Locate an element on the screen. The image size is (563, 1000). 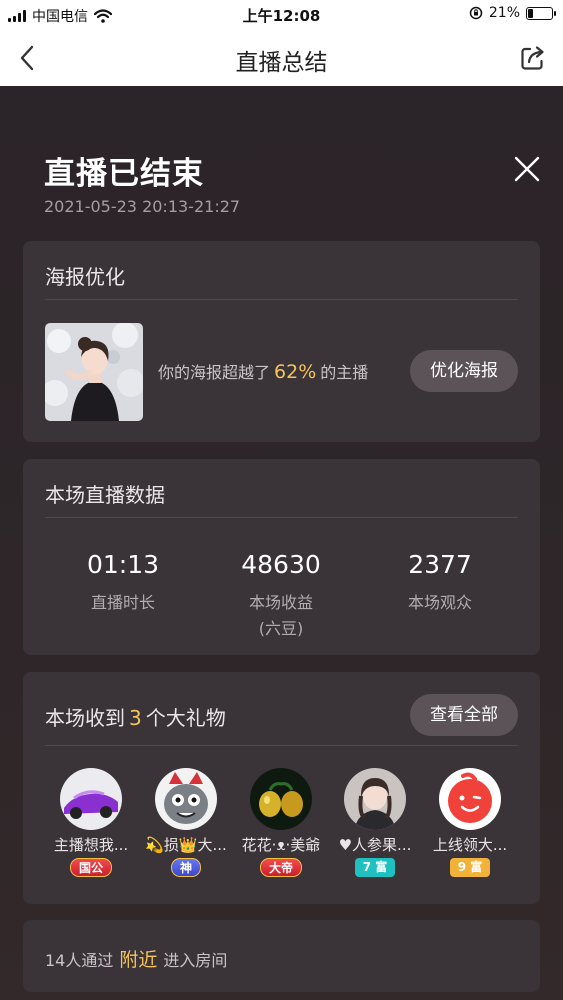
stat-label: 直播时长 is located at coordinates (122, 602).